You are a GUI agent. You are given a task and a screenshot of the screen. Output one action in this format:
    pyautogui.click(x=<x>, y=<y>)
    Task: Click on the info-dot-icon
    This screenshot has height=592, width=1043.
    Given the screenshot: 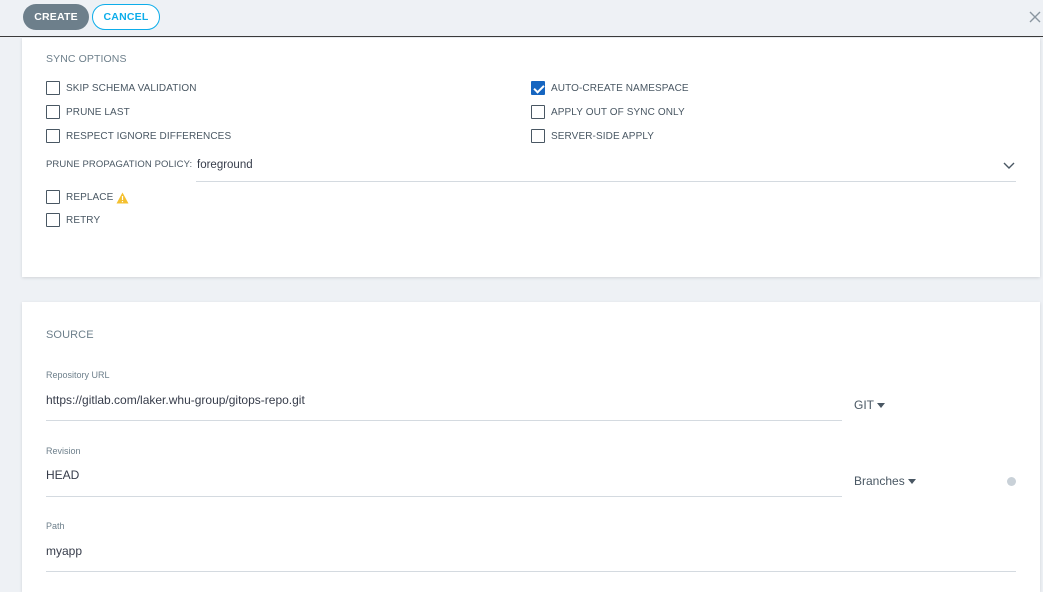 What is the action you would take?
    pyautogui.click(x=1011, y=481)
    